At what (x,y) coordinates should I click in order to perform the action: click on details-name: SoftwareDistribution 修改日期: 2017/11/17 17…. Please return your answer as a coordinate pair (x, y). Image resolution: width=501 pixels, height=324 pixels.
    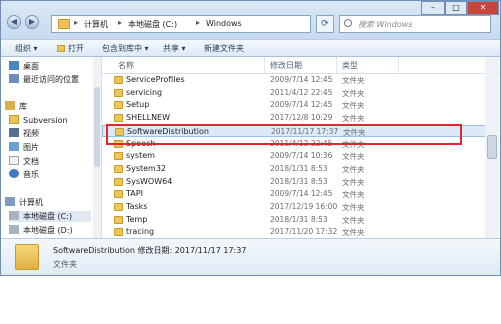
    Looking at the image, I should click on (150, 250).